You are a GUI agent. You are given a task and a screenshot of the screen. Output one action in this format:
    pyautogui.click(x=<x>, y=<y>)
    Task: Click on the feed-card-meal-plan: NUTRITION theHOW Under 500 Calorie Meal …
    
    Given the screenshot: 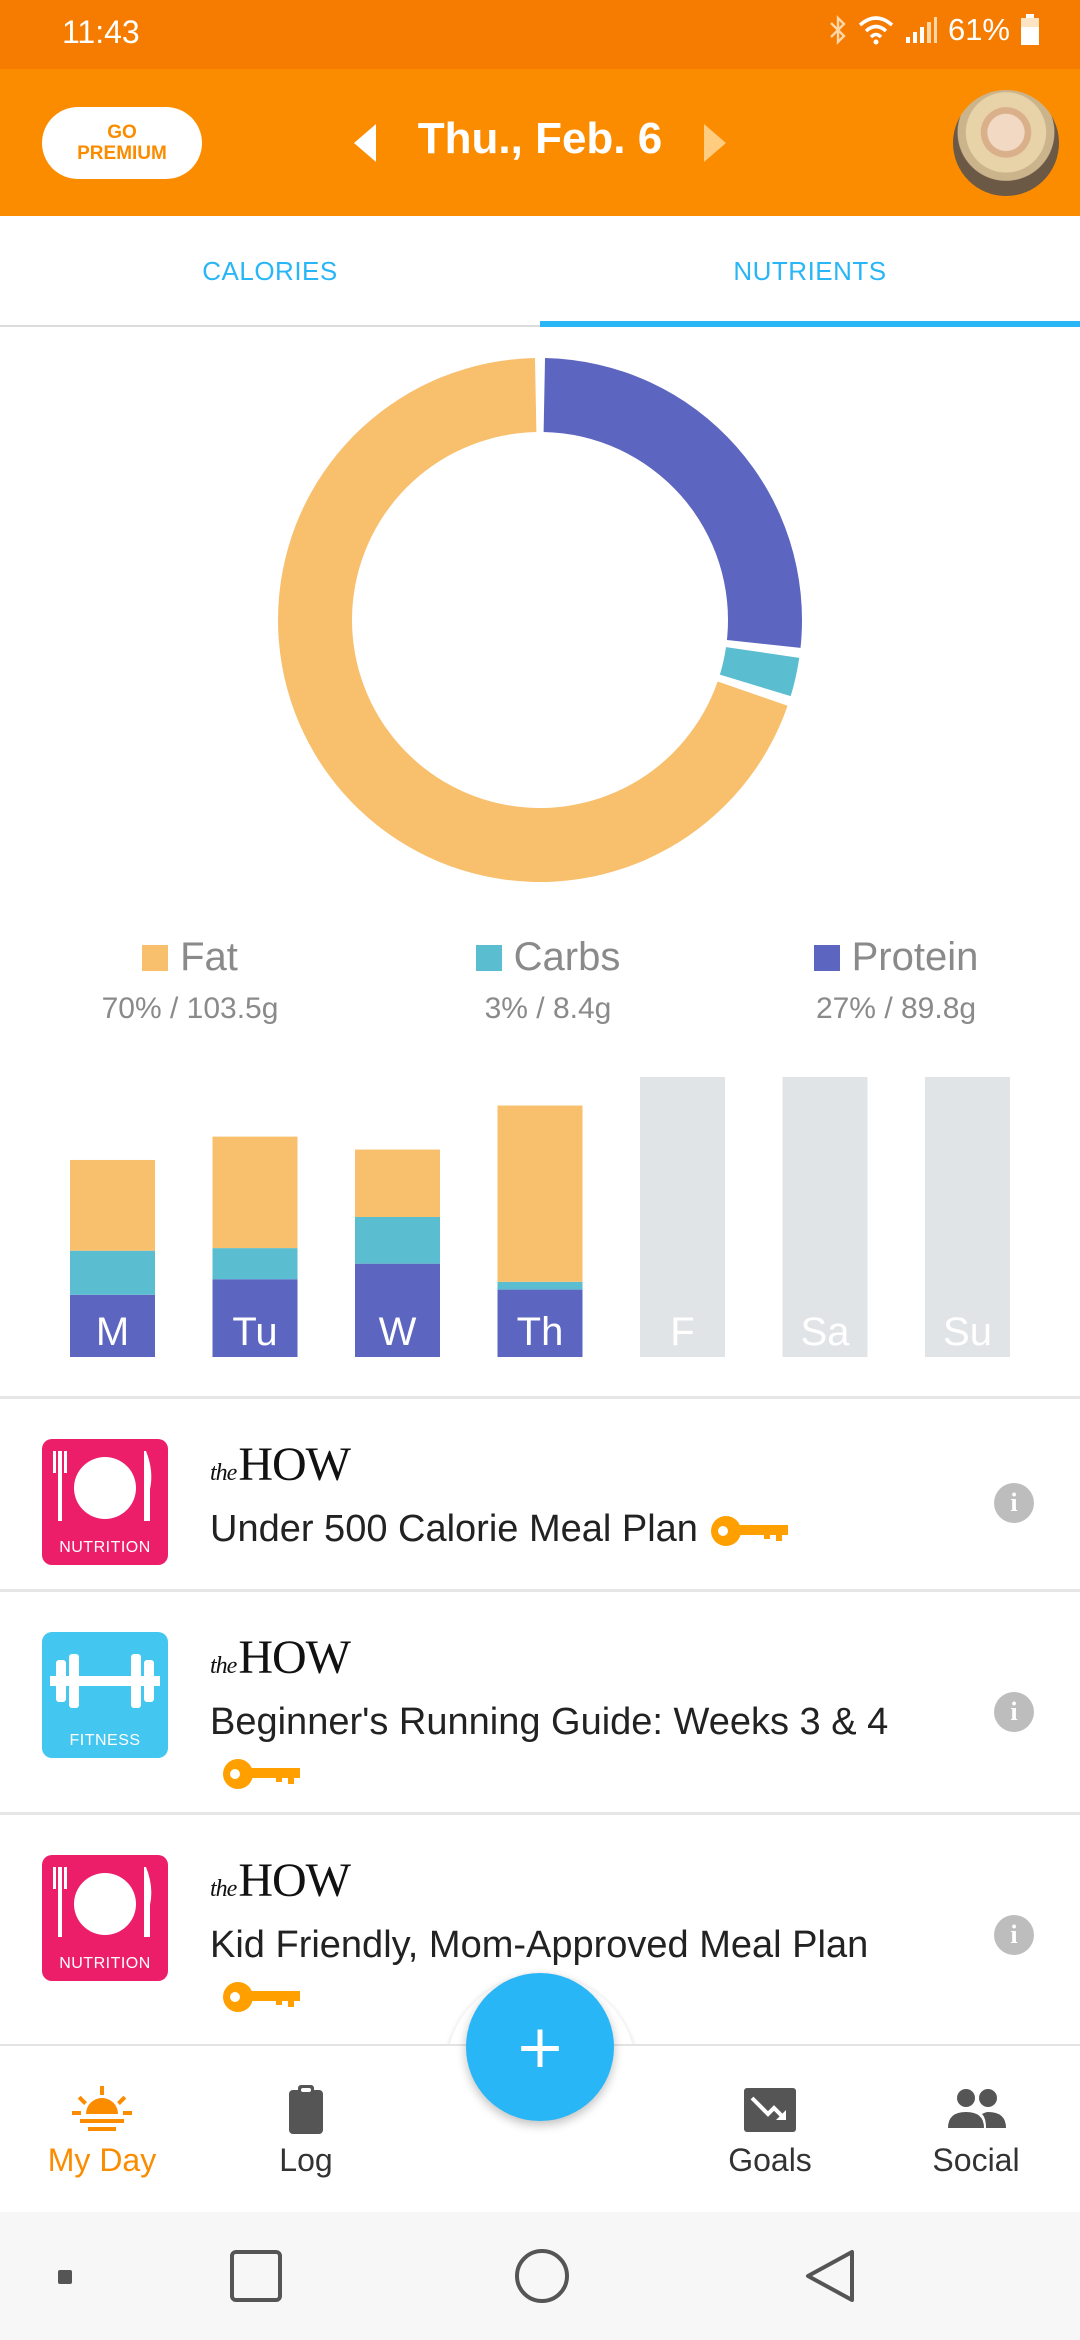 What is the action you would take?
    pyautogui.click(x=540, y=1494)
    